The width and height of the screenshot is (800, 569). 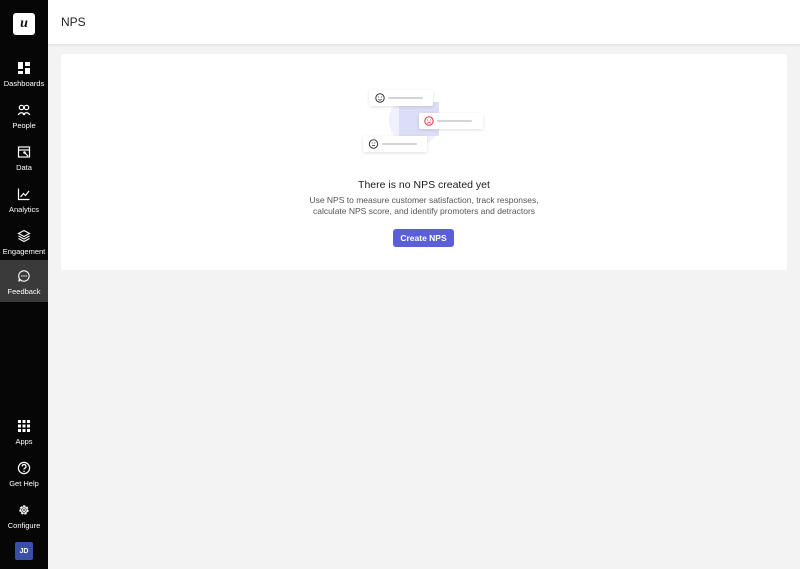 What do you see at coordinates (24, 441) in the screenshot?
I see `sidebar-item-label: Apps` at bounding box center [24, 441].